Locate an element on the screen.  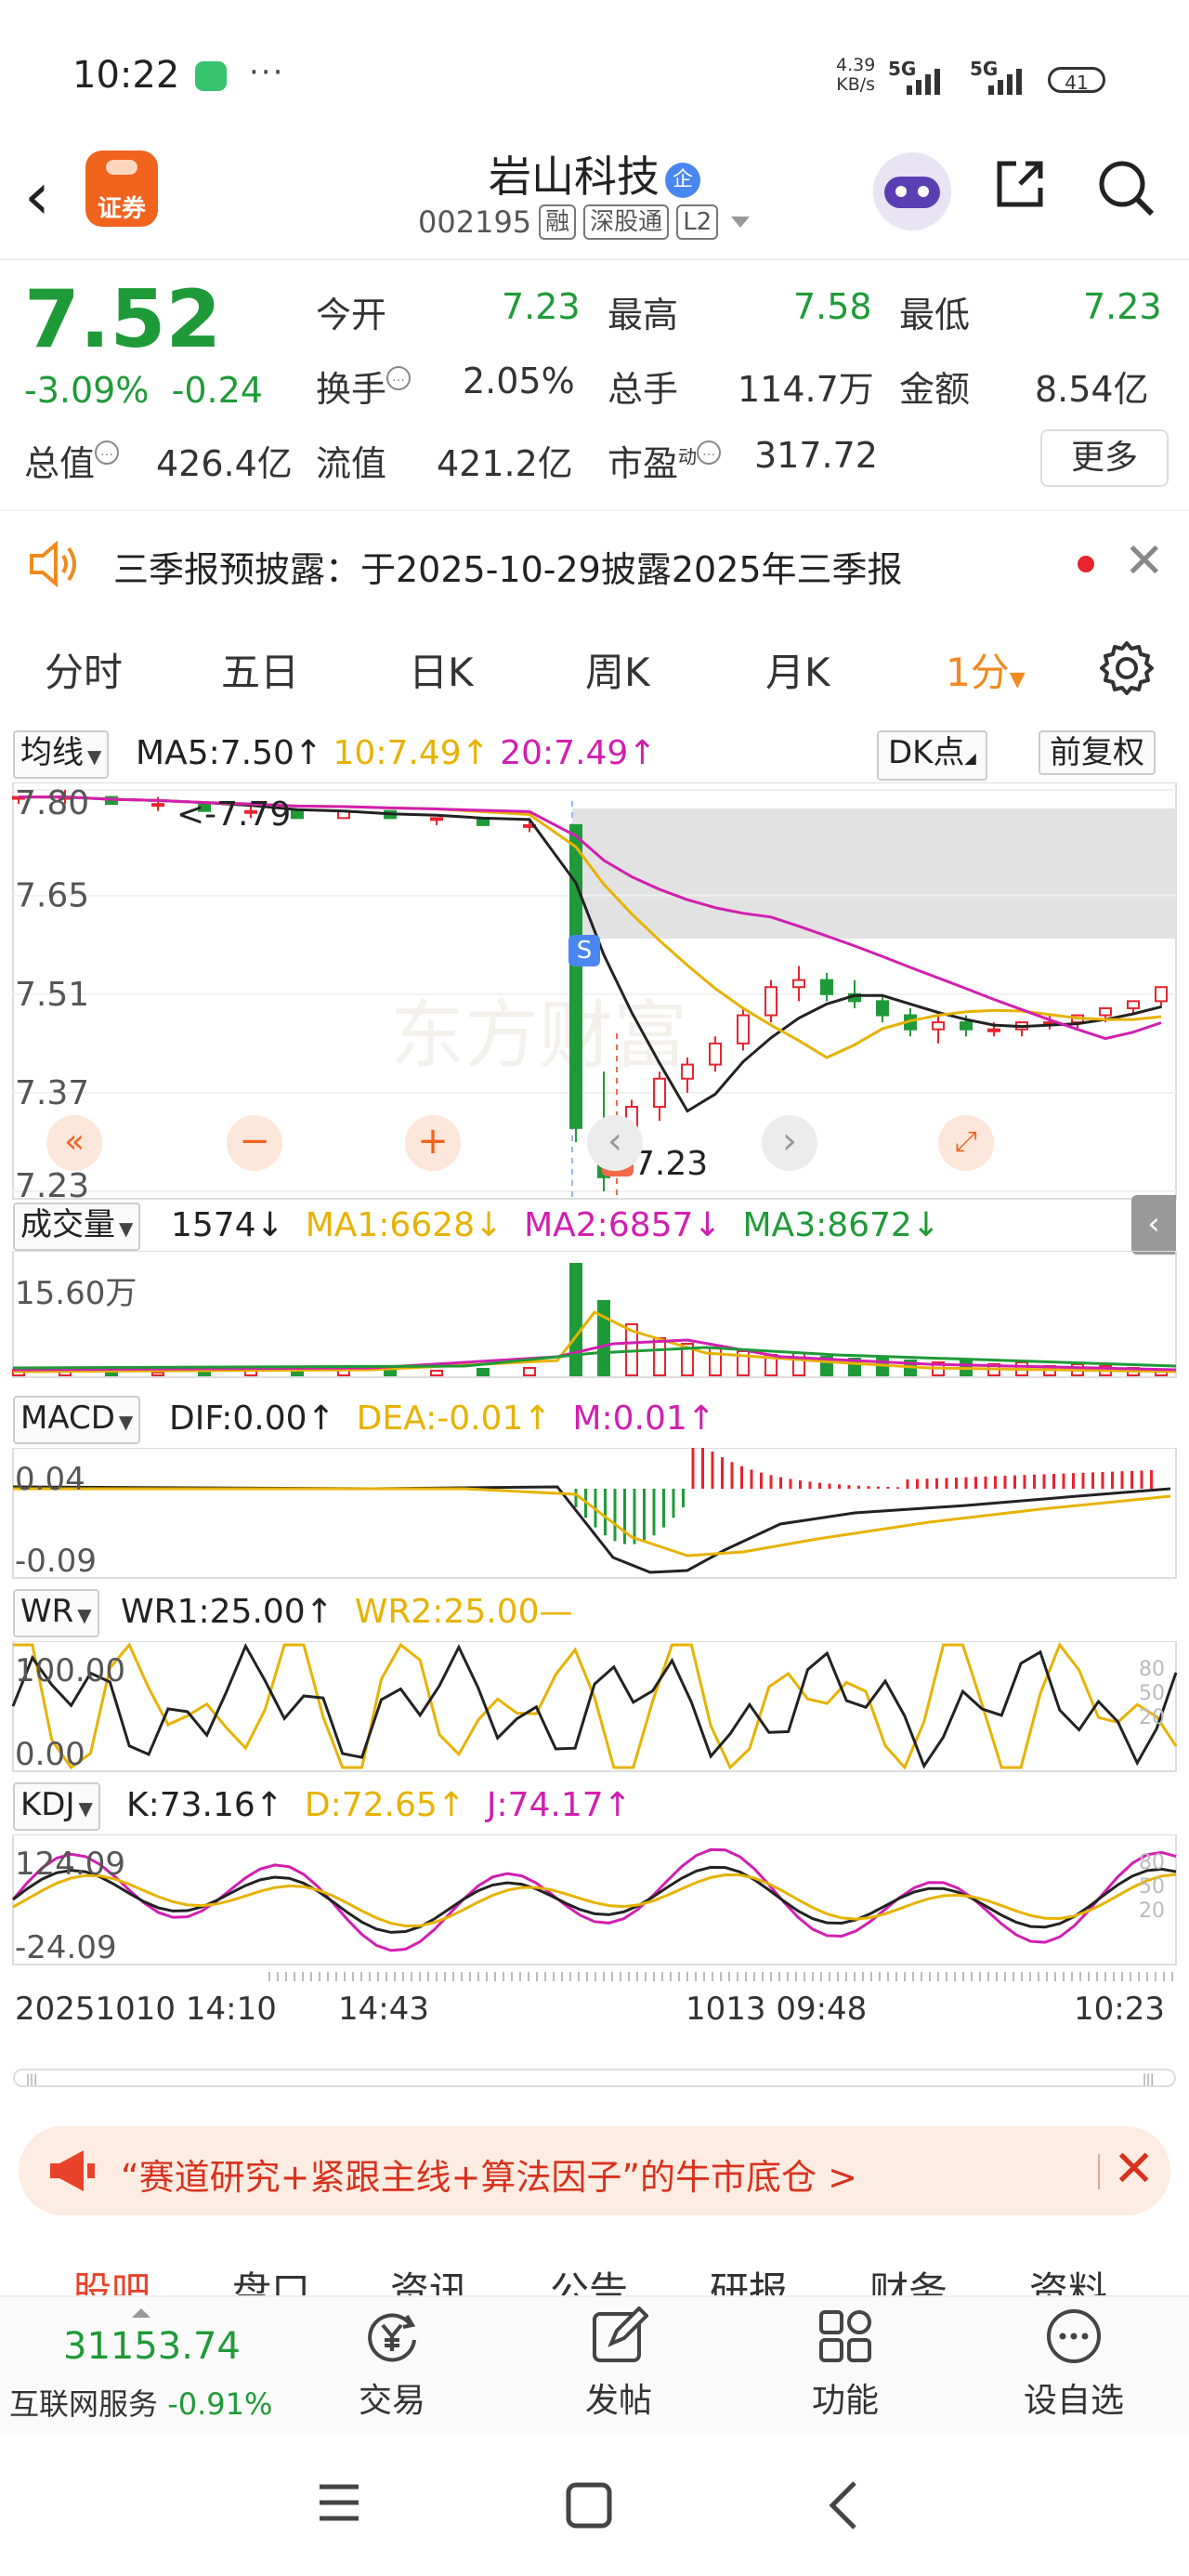
collapse-panel-icon: ‹ is located at coordinates (1153, 1225).